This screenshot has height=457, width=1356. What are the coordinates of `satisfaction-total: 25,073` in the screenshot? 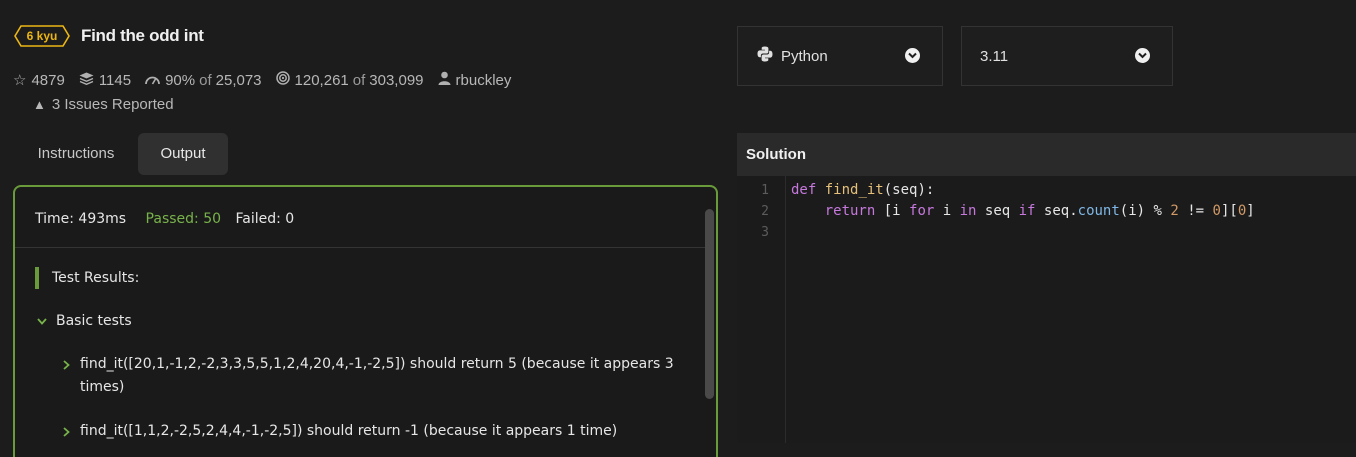 It's located at (238, 80).